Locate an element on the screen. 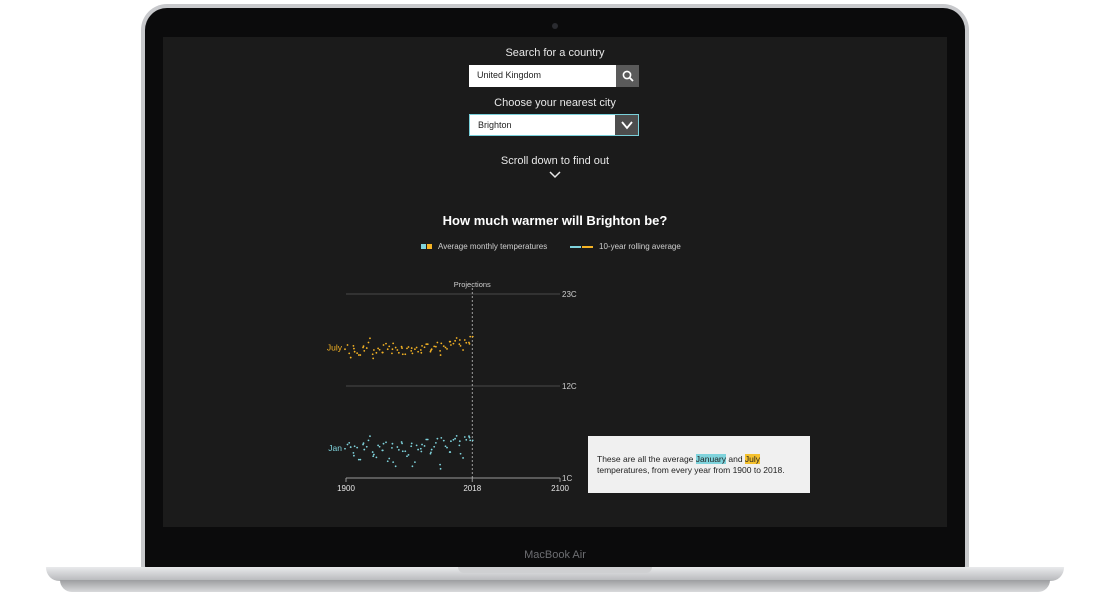 The image size is (1110, 598). laptop-base-shadow is located at coordinates (555, 586).